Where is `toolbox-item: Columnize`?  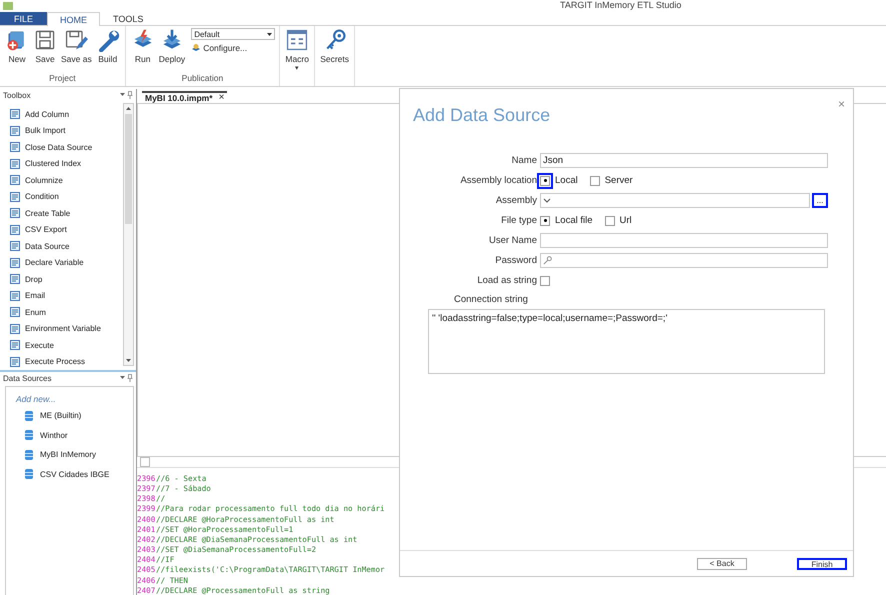
toolbox-item: Columnize is located at coordinates (66, 180).